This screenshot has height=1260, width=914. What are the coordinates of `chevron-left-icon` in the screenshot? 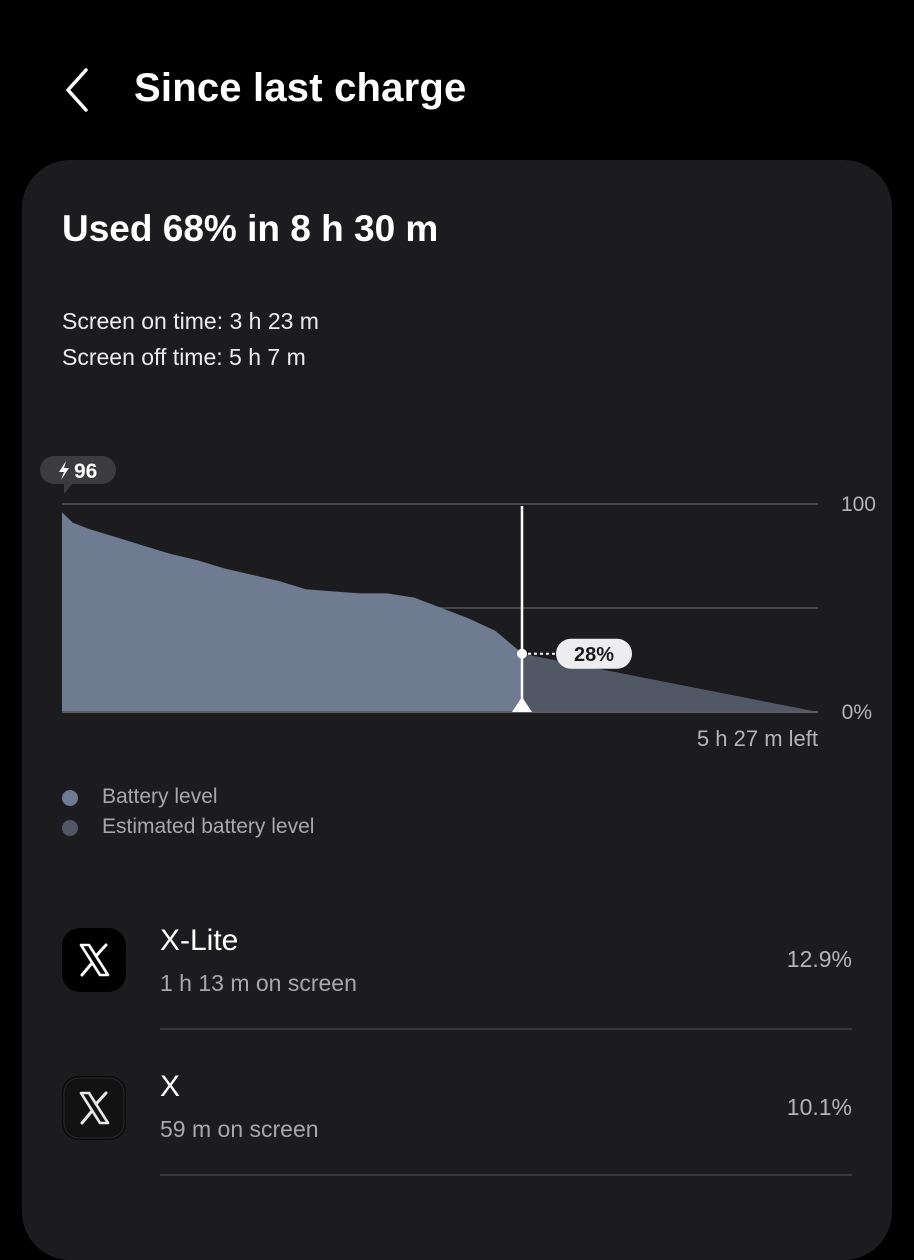 It's located at (77, 90).